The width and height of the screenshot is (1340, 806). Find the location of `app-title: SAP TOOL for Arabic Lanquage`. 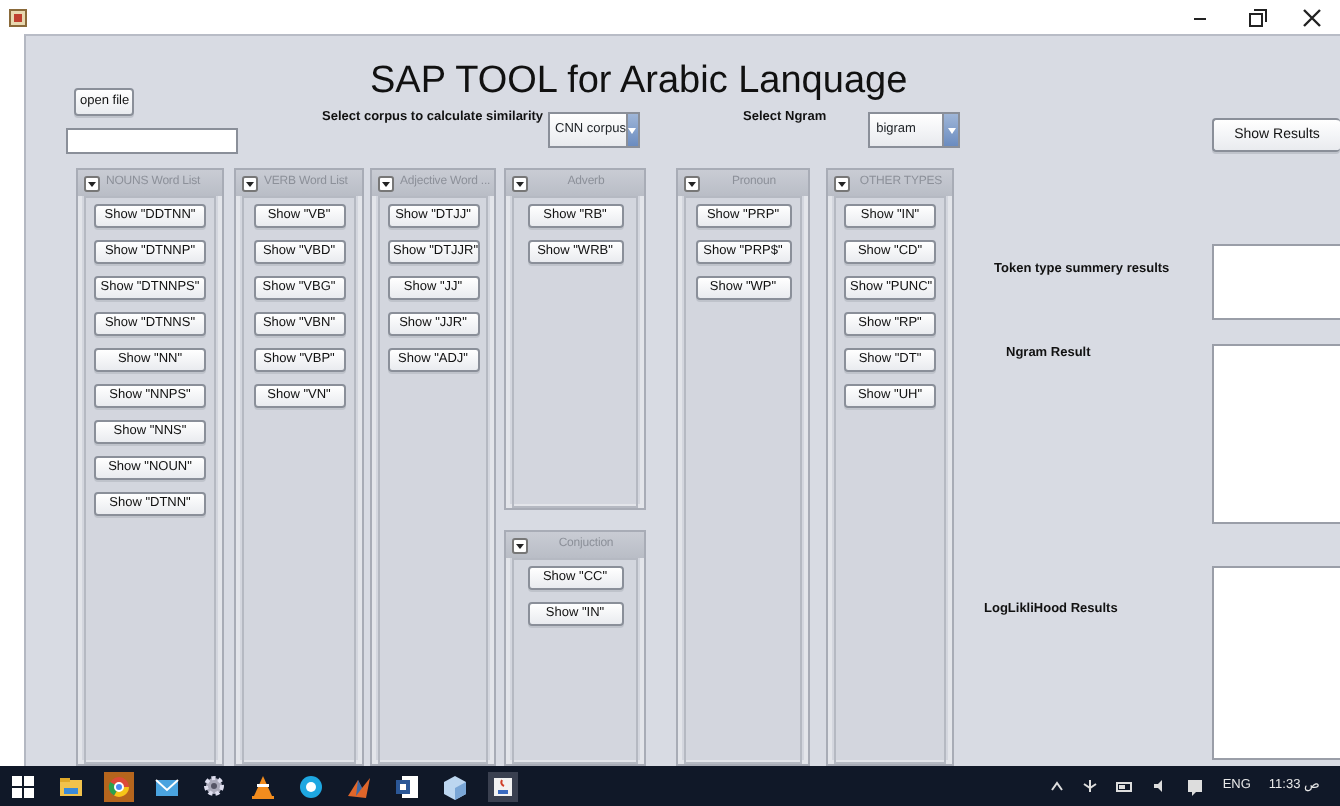

app-title: SAP TOOL for Arabic Lanquage is located at coordinates (640, 82).